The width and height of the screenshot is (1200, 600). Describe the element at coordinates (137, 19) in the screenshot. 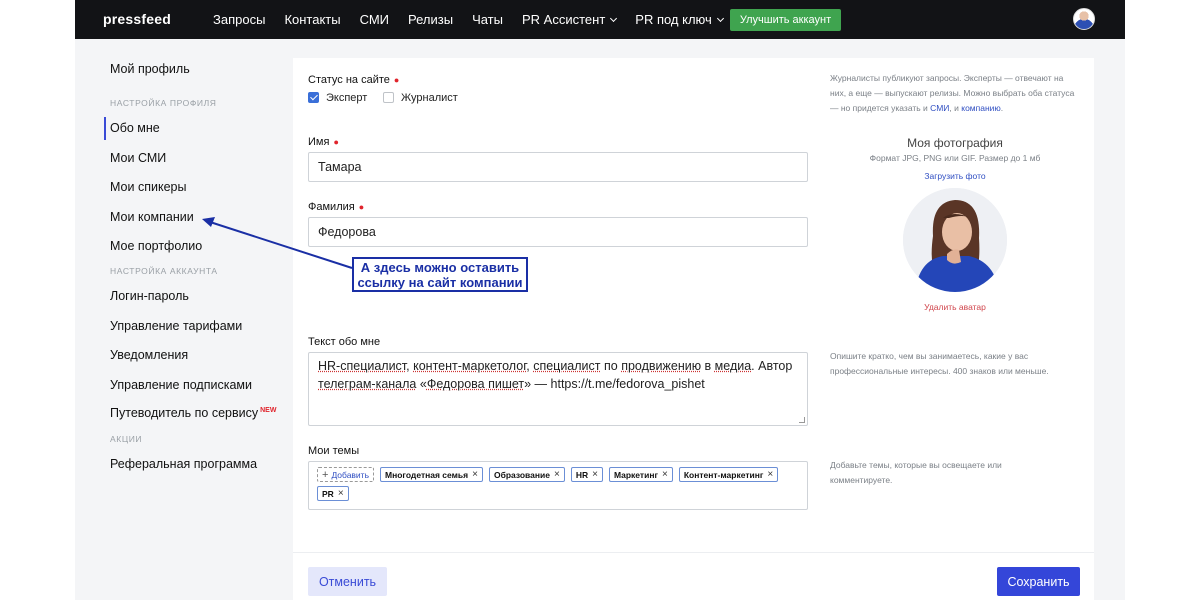

I see `logo: pressfeed` at that location.